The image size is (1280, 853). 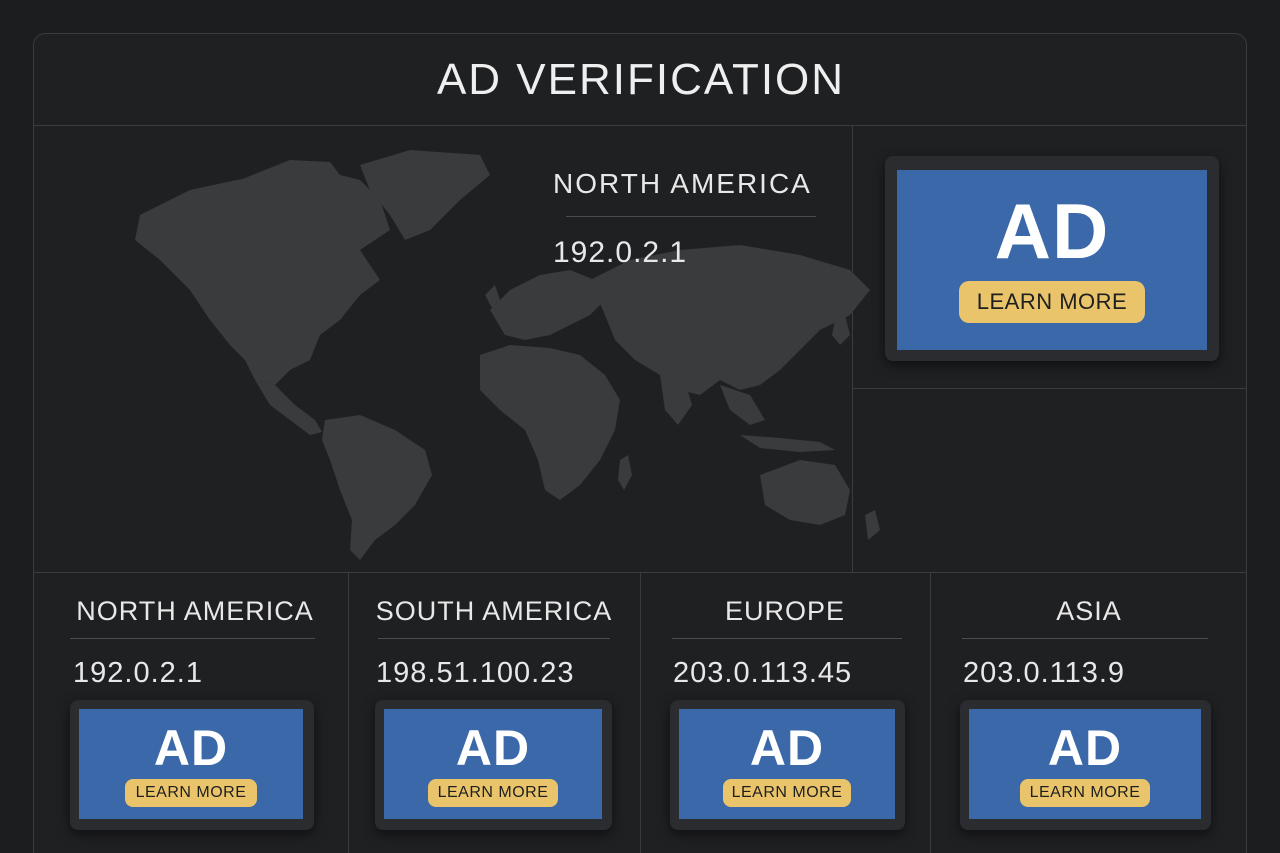 What do you see at coordinates (1052, 302) in the screenshot?
I see `hero-learn-more-button: LEARN MORE` at bounding box center [1052, 302].